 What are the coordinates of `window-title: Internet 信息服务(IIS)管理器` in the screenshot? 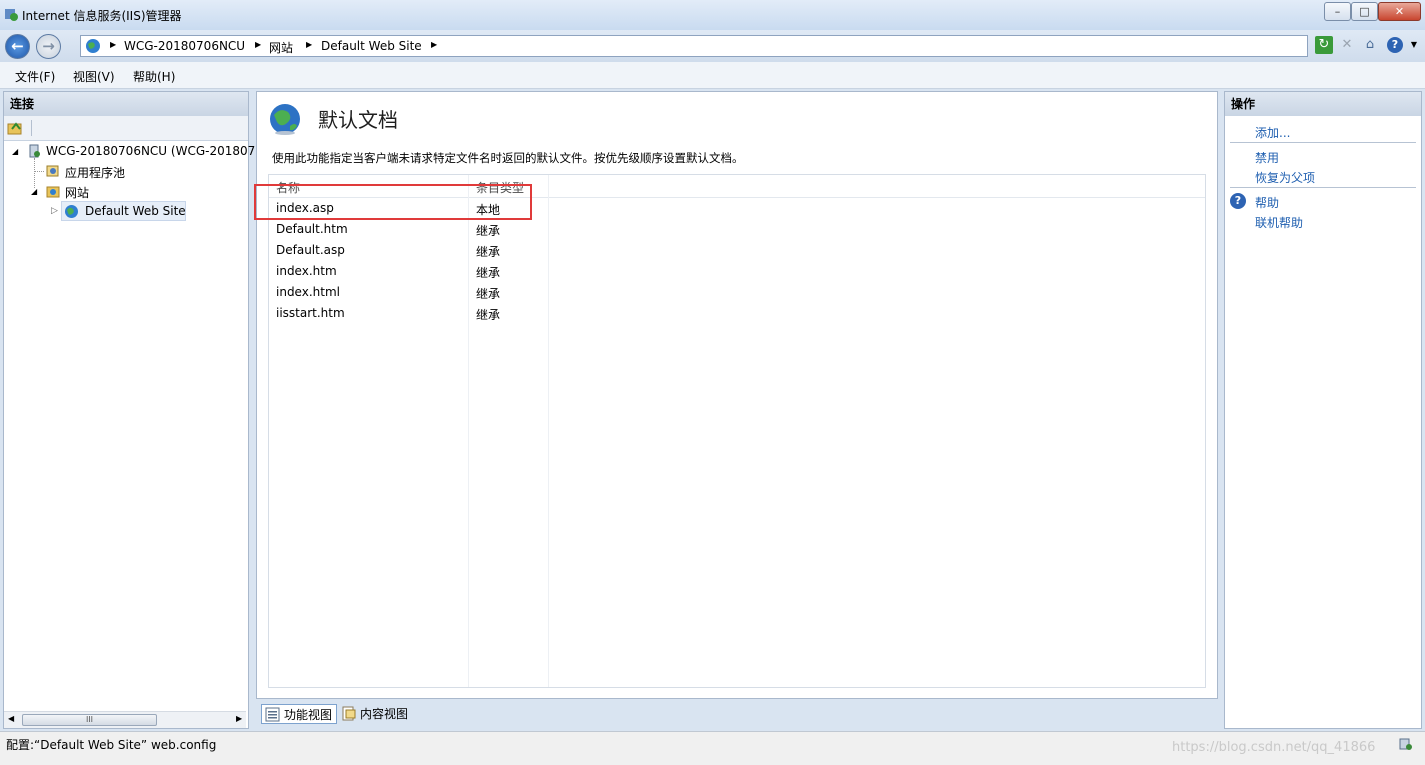 It's located at (102, 16).